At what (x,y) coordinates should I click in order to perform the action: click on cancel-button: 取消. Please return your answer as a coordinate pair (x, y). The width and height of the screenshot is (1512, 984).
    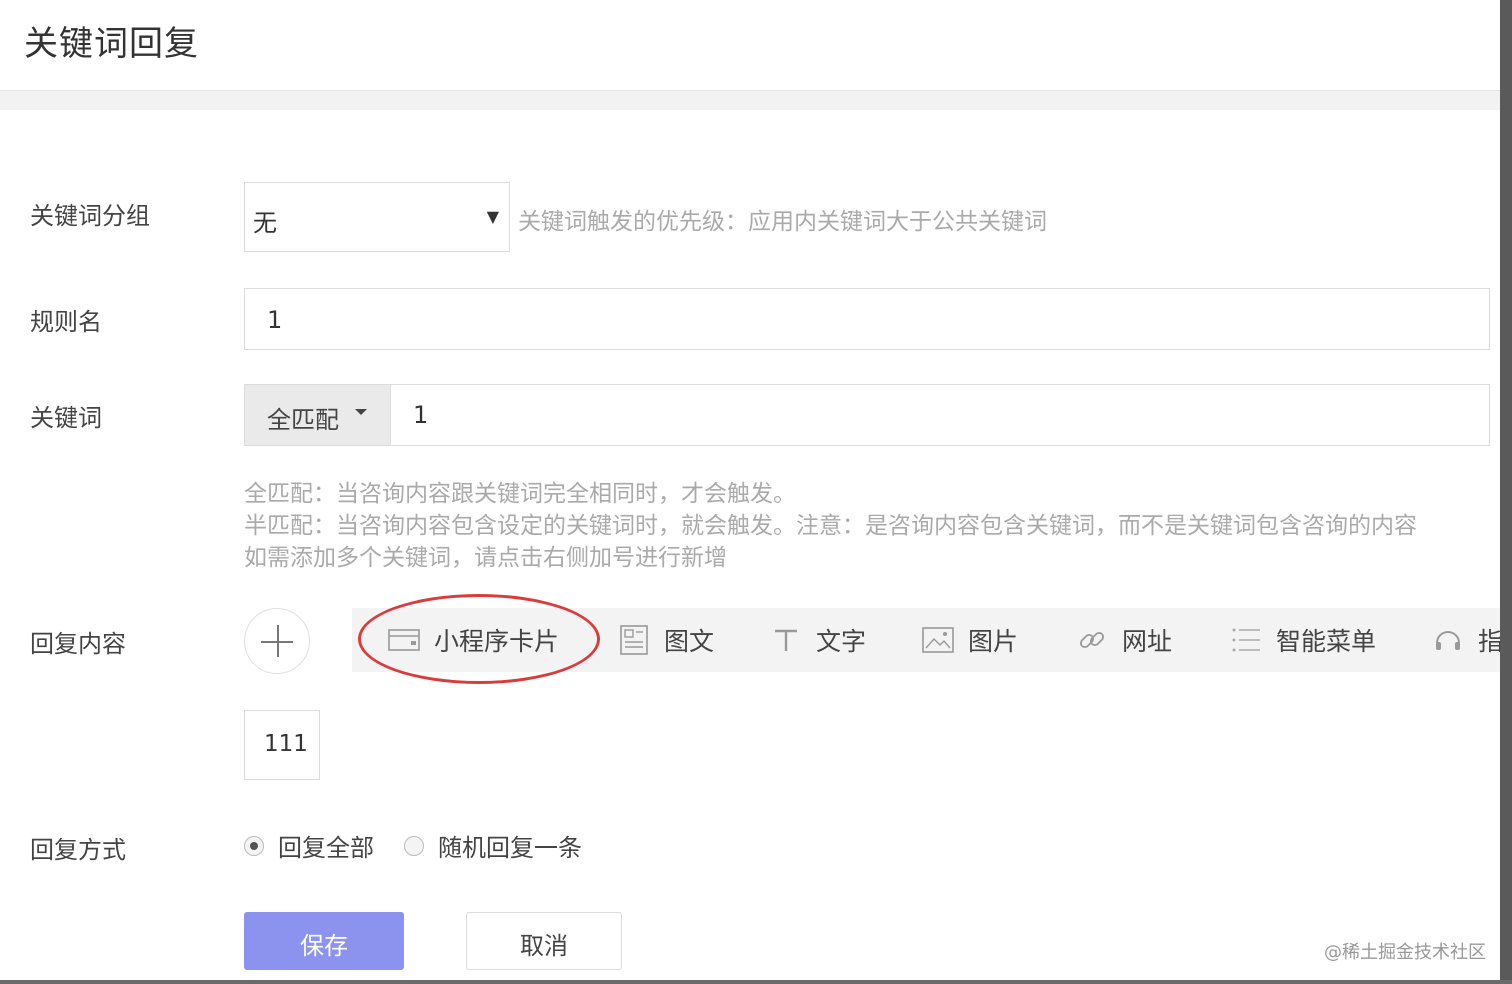
    Looking at the image, I should click on (544, 941).